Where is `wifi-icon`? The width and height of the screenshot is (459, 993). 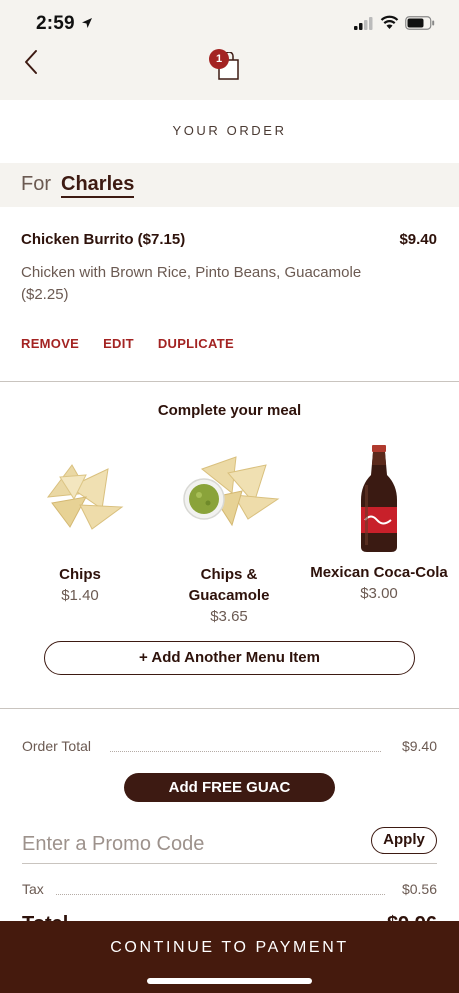 wifi-icon is located at coordinates (389, 22).